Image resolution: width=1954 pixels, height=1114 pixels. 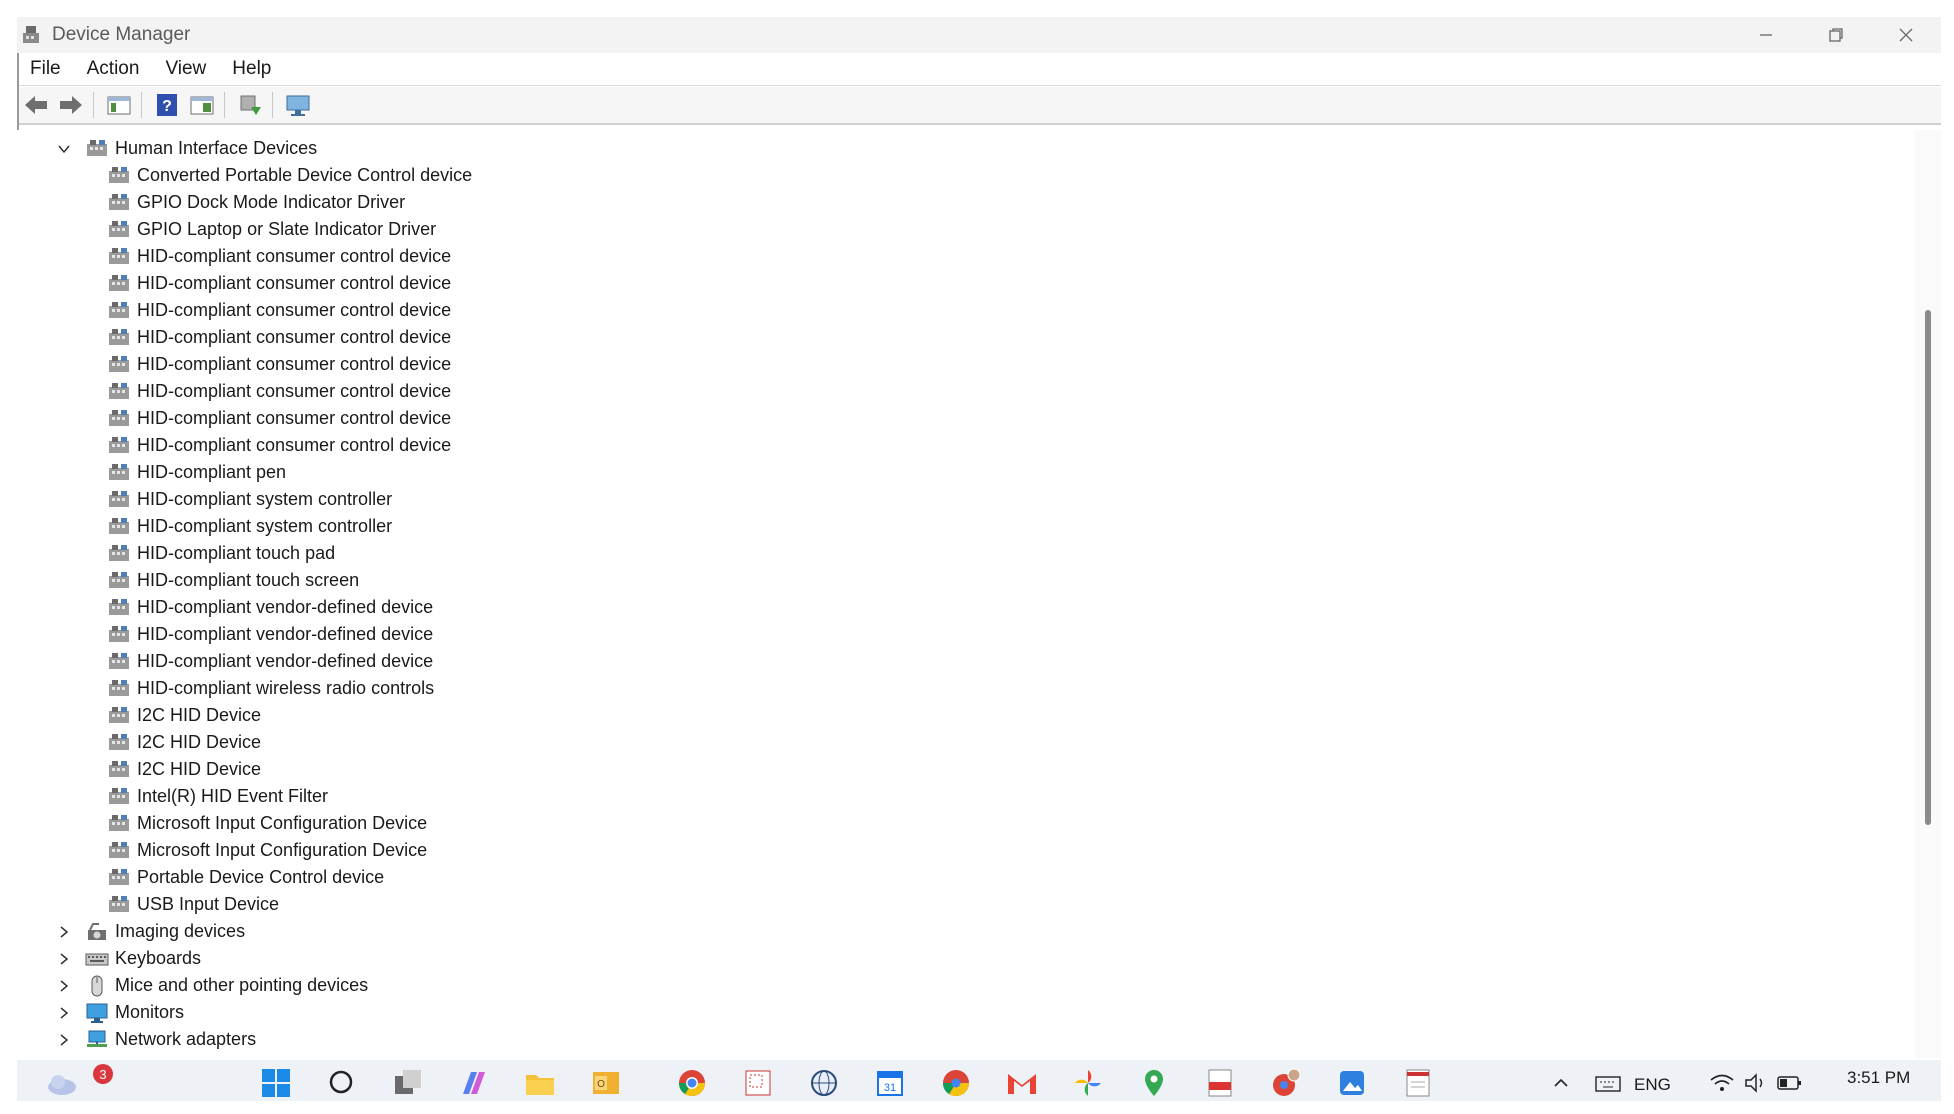 What do you see at coordinates (250, 105) in the screenshot?
I see `update-driver-button` at bounding box center [250, 105].